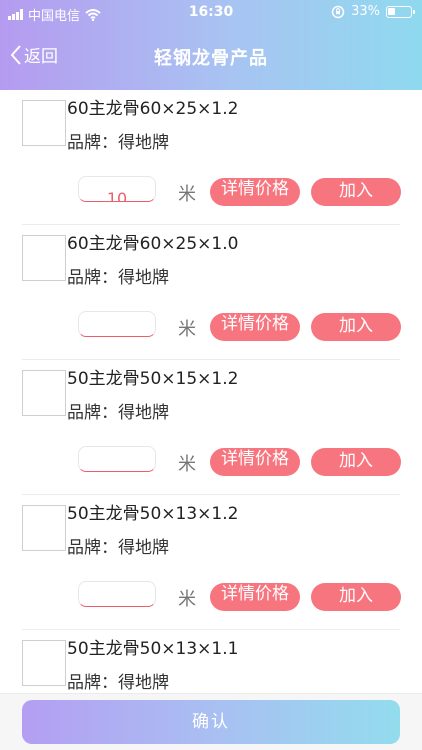  I want to click on product-name: 60主龙骨60×25×1.2, so click(153, 109).